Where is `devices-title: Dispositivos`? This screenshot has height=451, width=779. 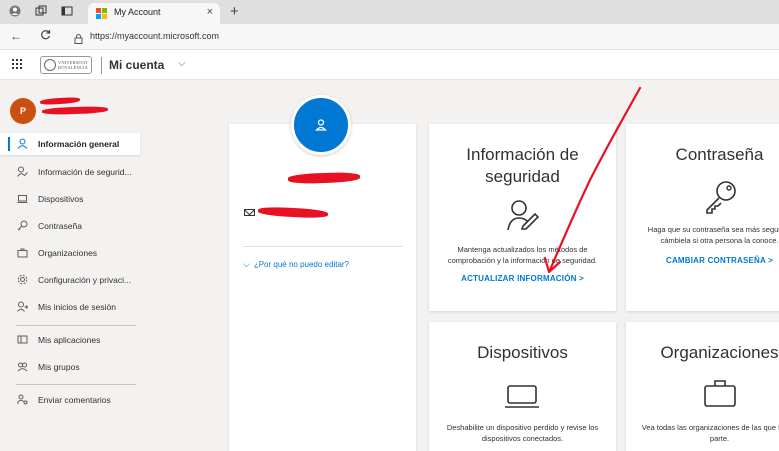
devices-title: Dispositivos is located at coordinates (522, 352).